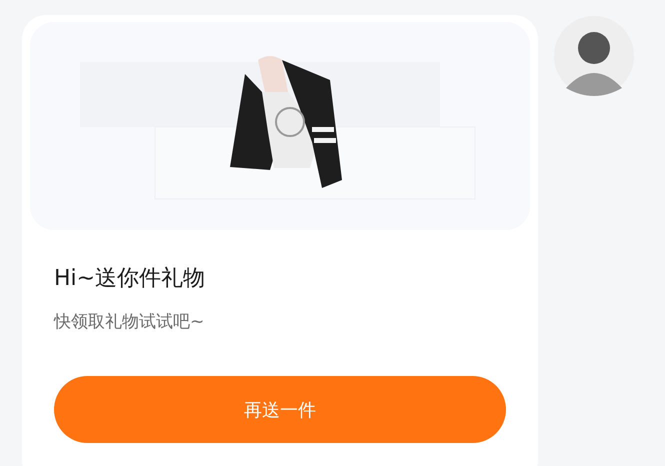 This screenshot has width=665, height=466. I want to click on message-title: Hi~送你件礼物, so click(130, 279).